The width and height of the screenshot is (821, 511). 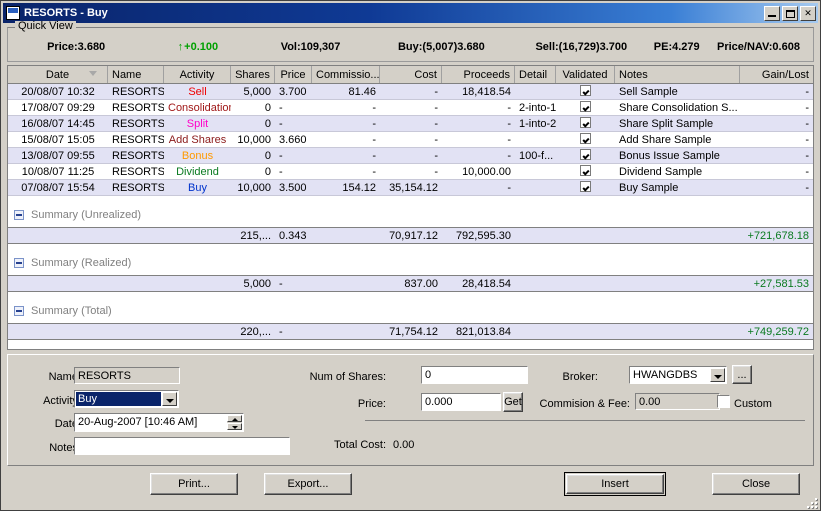 I want to click on cell-proceeds: 10,000.00, so click(x=486, y=172).